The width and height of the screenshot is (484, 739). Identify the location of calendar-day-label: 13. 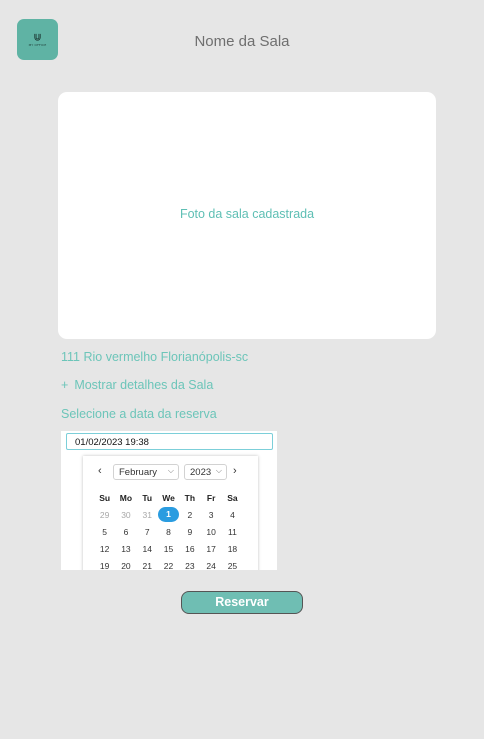
(126, 548).